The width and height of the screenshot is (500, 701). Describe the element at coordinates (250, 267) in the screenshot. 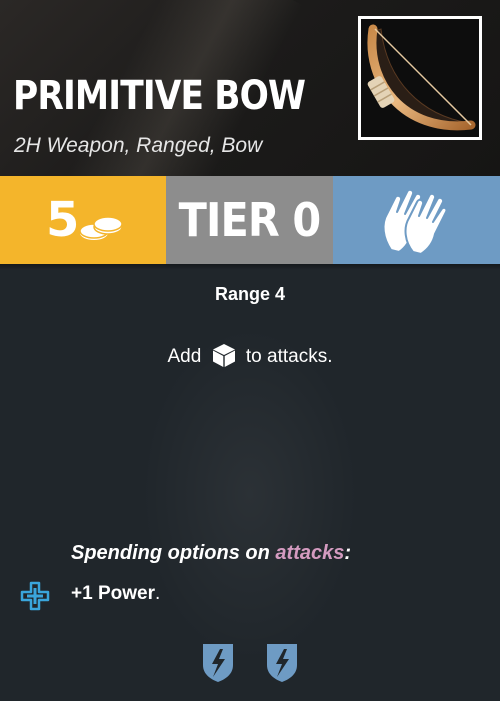

I see `body-top-shade` at that location.